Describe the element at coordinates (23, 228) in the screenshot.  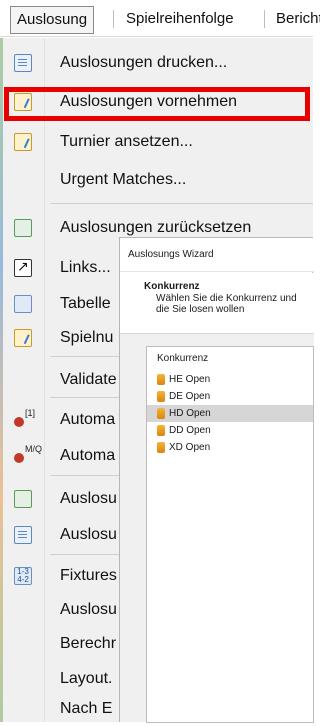
I see `reset-draws-icon` at that location.